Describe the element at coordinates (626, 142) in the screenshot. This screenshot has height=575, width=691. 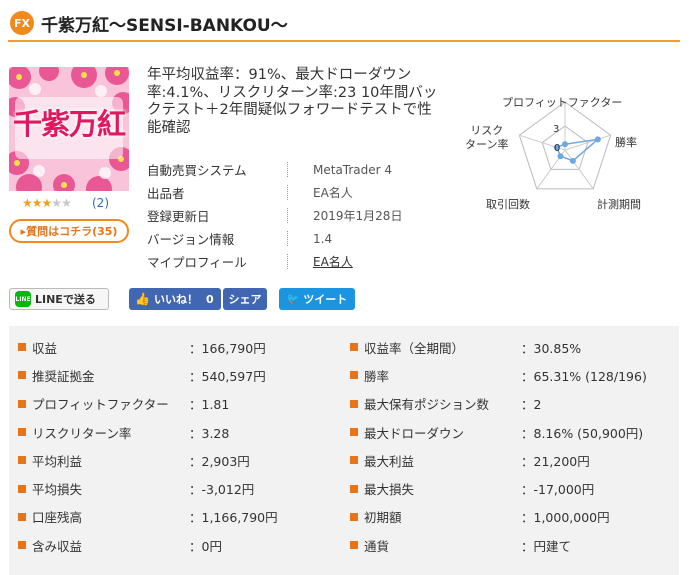
I see `radar-label-win-rate: 勝率` at that location.